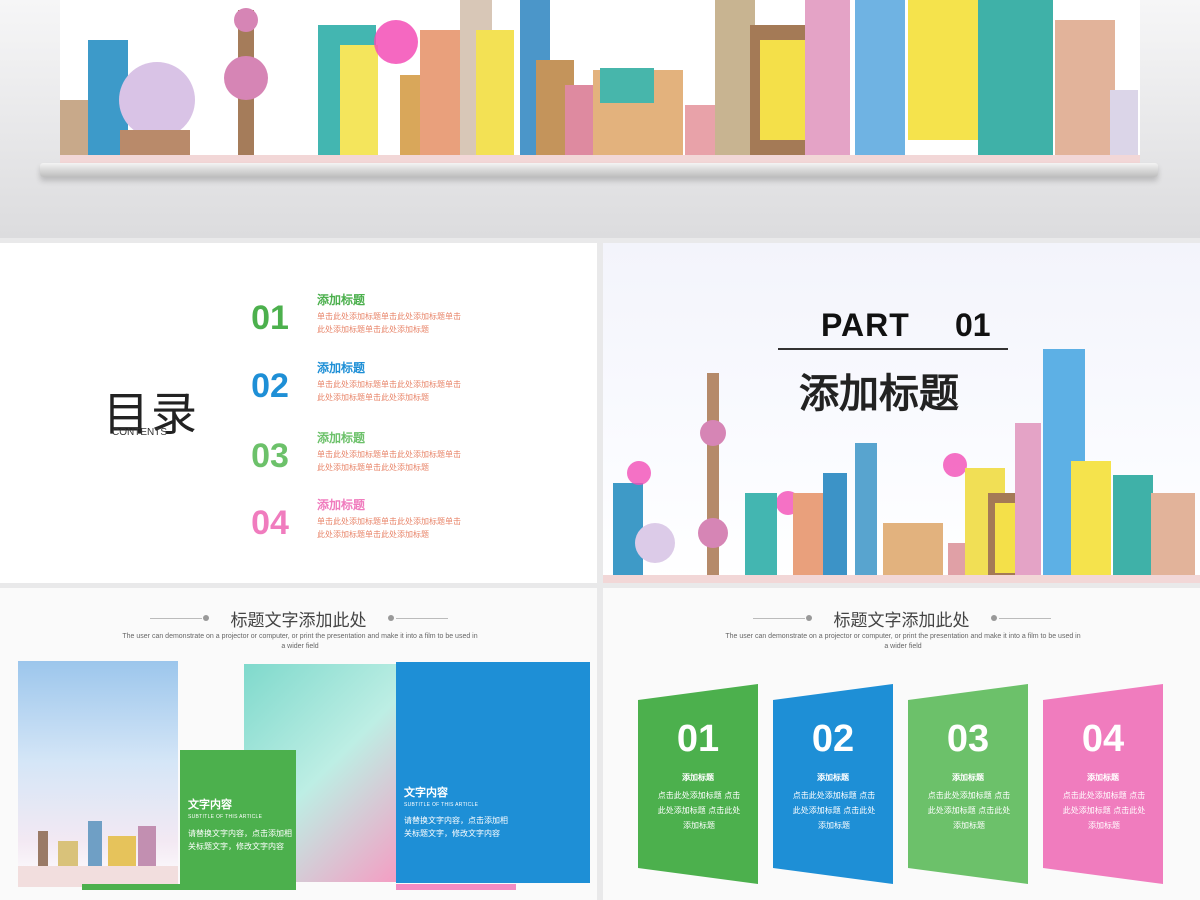 Image resolution: width=1200 pixels, height=900 pixels. What do you see at coordinates (270, 386) in the screenshot?
I see `toc-number: 02` at bounding box center [270, 386].